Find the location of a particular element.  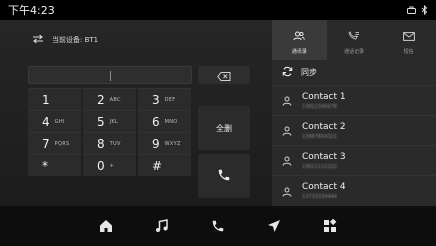

contacts-icon is located at coordinates (299, 35).